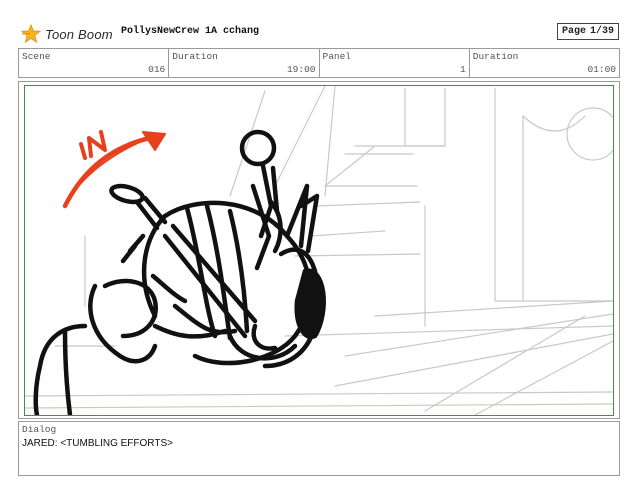 This screenshot has width=640, height=495. What do you see at coordinates (31, 33) in the screenshot?
I see `toon-boom-star-icon` at bounding box center [31, 33].